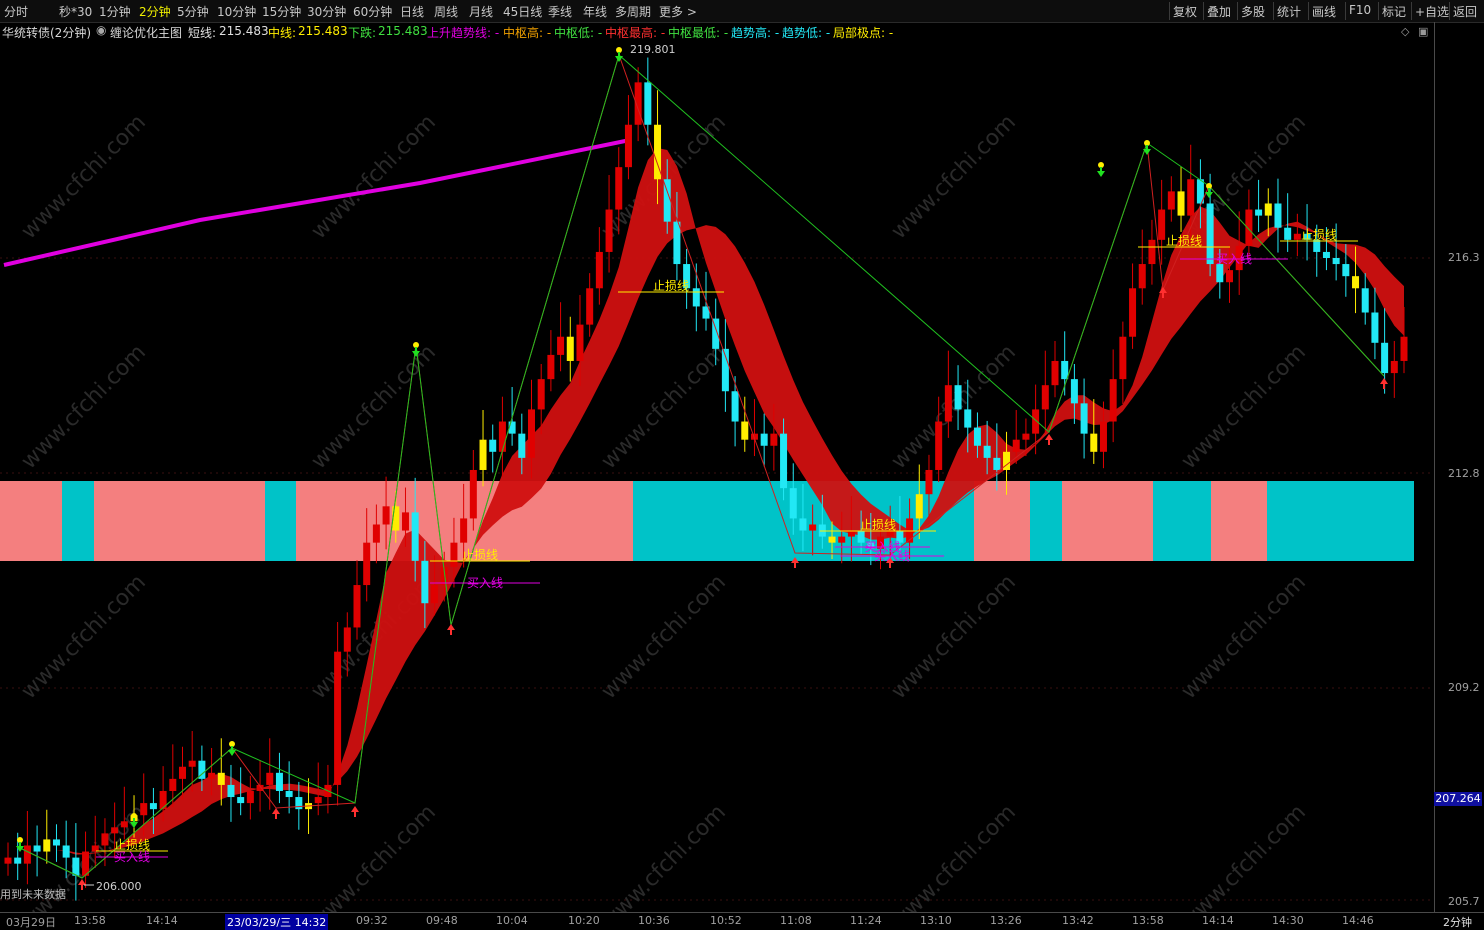  Describe the element at coordinates (281, 11) in the screenshot. I see `period-tab: 15分钟` at that location.